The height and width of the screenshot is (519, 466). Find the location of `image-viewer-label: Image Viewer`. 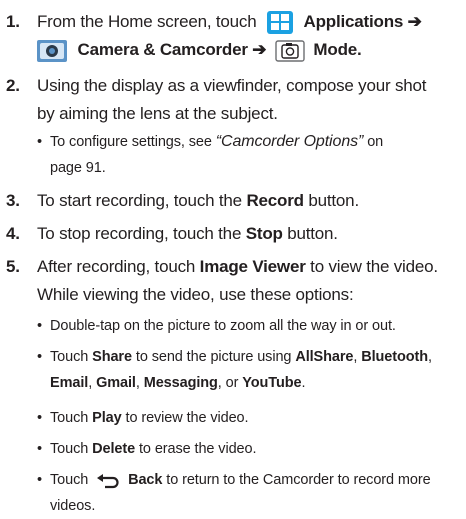

image-viewer-label: Image Viewer is located at coordinates (252, 266).